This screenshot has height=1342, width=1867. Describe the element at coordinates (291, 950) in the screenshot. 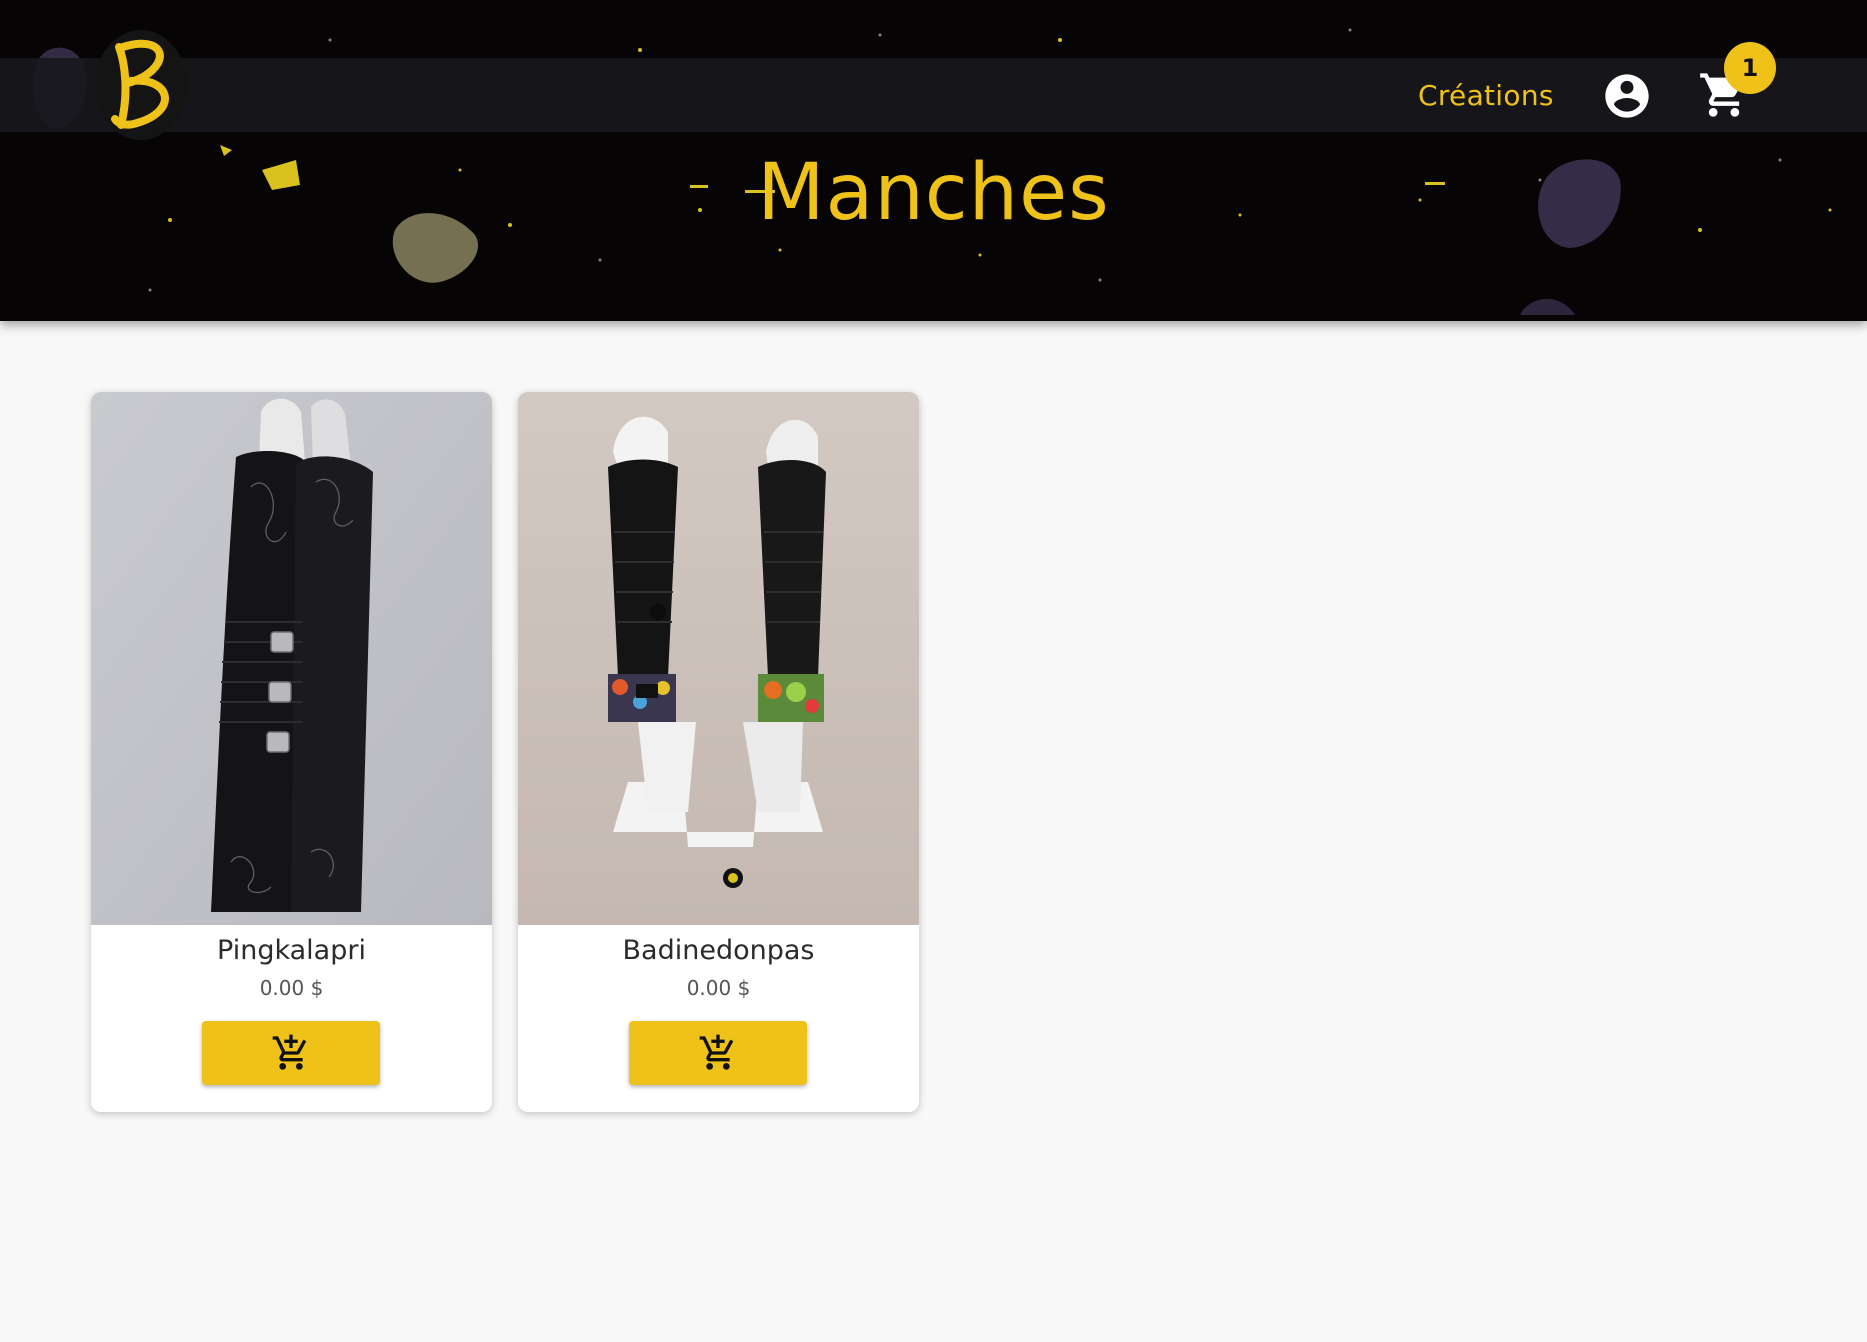

I see `product-name: Pingkalapri` at that location.